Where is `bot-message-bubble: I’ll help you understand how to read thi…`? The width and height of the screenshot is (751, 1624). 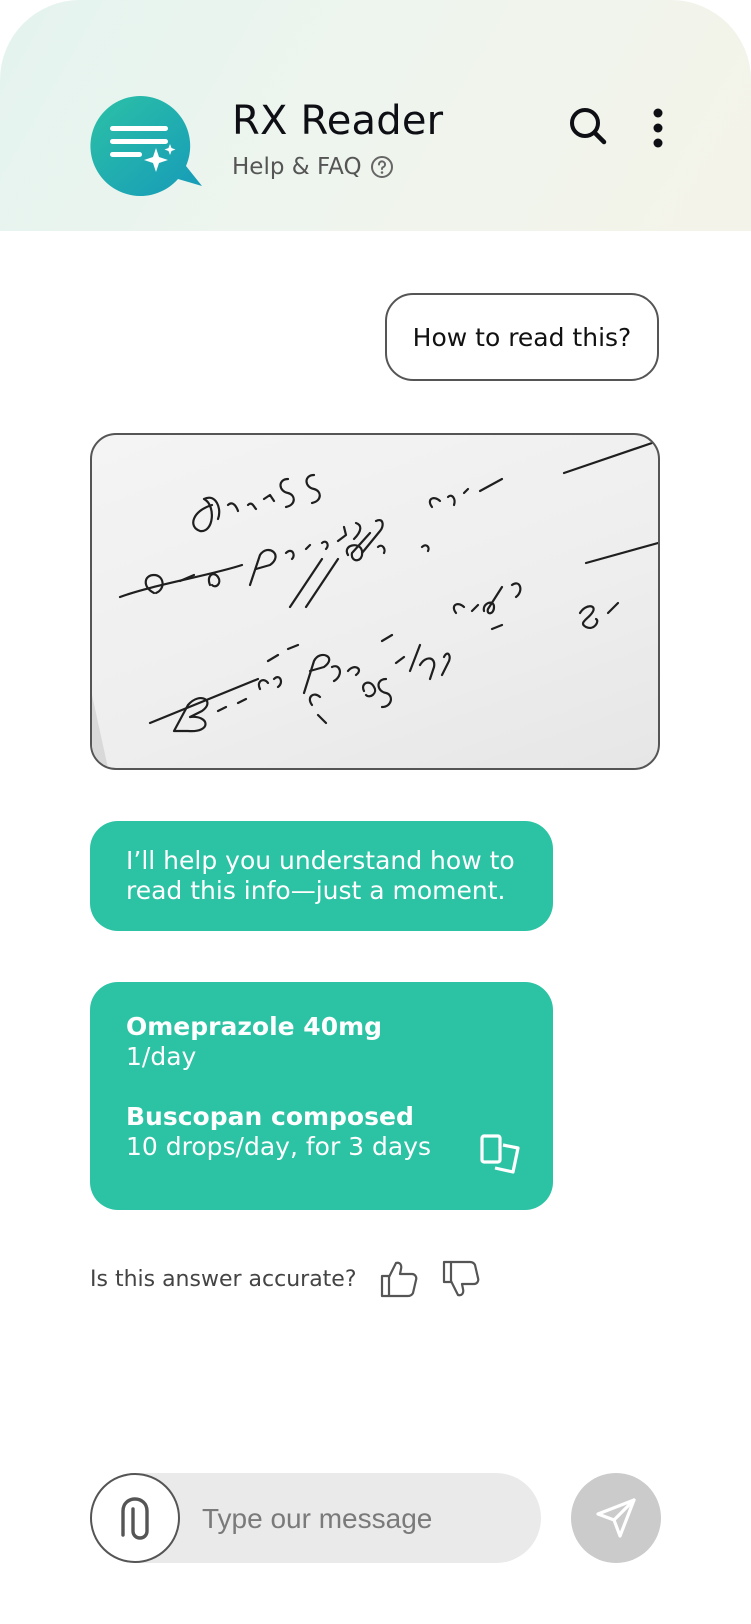 bot-message-bubble: I’ll help you understand how to read thi… is located at coordinates (321, 876).